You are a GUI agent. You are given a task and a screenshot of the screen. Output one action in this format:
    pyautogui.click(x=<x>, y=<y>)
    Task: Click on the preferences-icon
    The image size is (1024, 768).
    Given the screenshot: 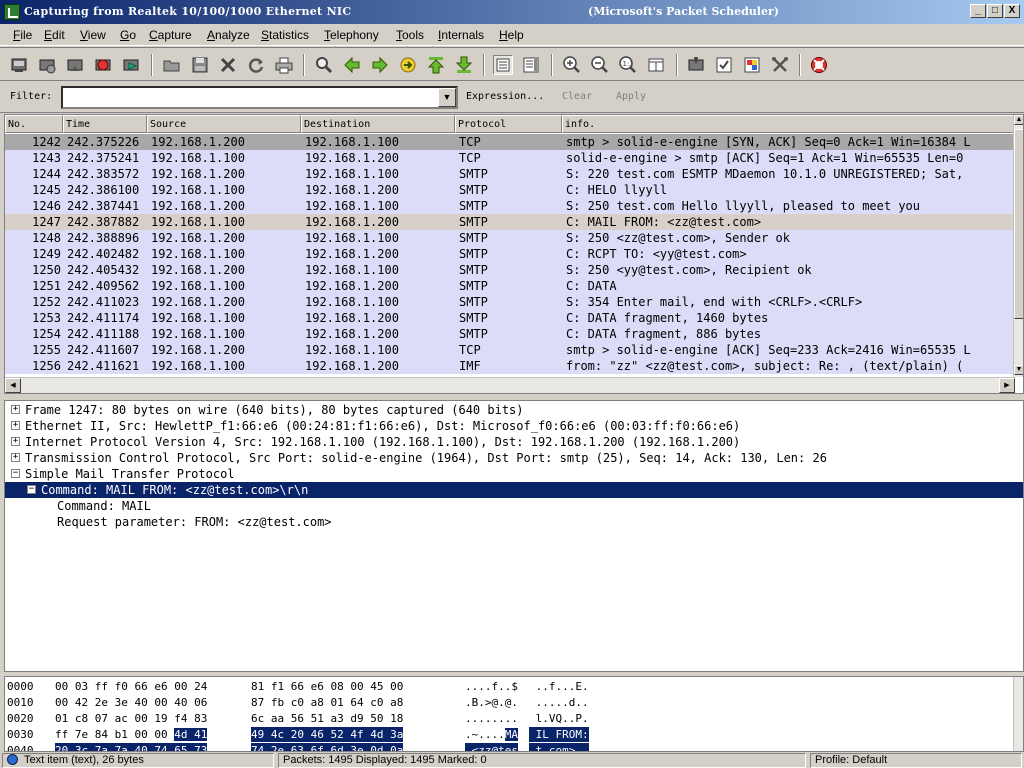 What is the action you would take?
    pyautogui.click(x=780, y=65)
    